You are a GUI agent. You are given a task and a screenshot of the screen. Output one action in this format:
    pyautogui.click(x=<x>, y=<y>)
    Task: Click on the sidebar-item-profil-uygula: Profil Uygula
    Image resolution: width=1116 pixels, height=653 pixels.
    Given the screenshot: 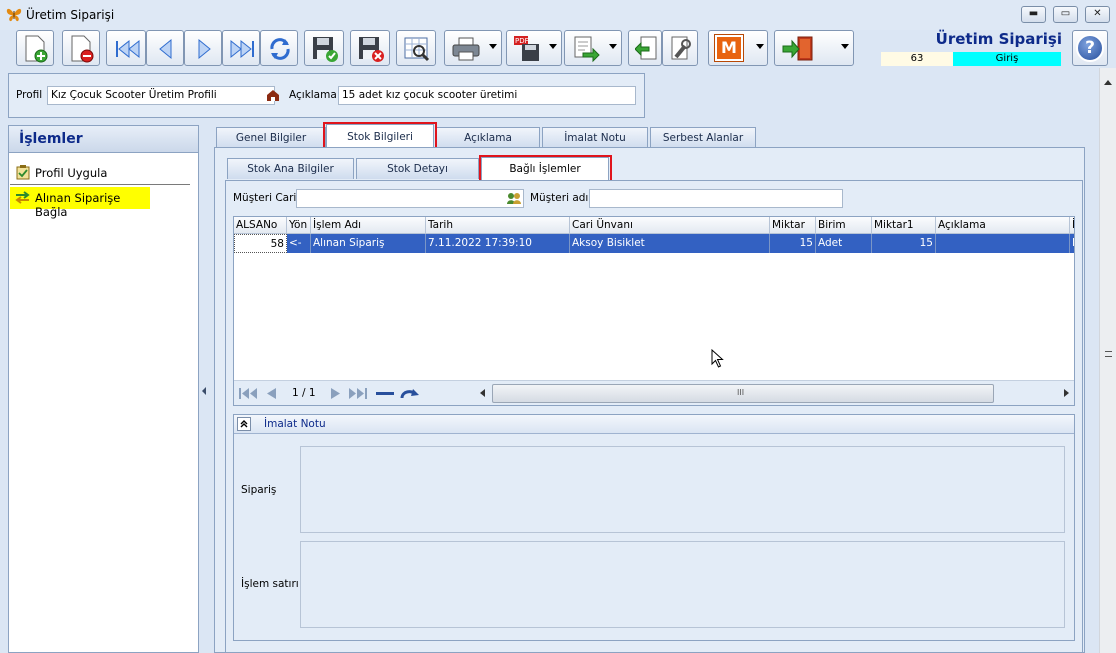 What is the action you would take?
    pyautogui.click(x=100, y=174)
    